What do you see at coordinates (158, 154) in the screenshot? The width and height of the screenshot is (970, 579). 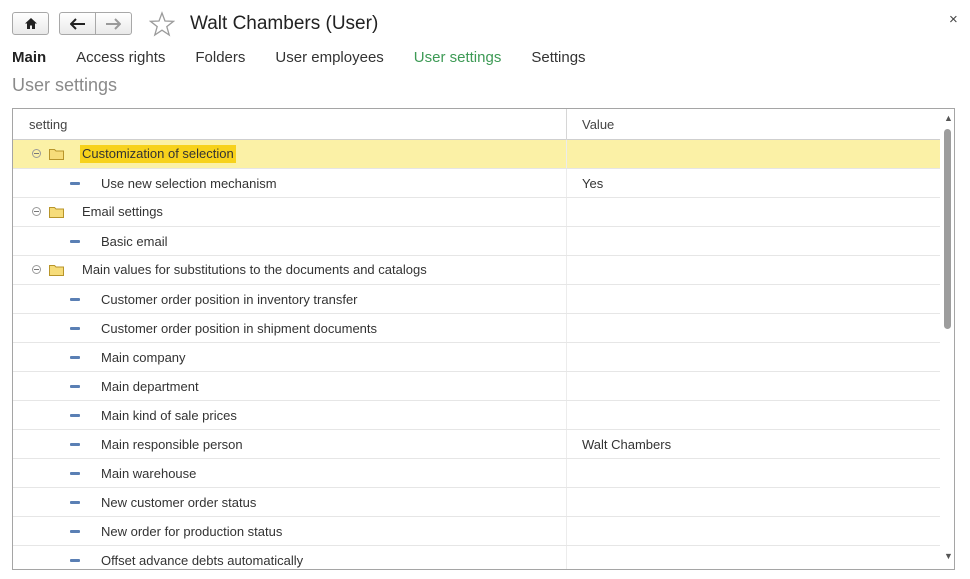 I see `group-label: Customization of selection` at bounding box center [158, 154].